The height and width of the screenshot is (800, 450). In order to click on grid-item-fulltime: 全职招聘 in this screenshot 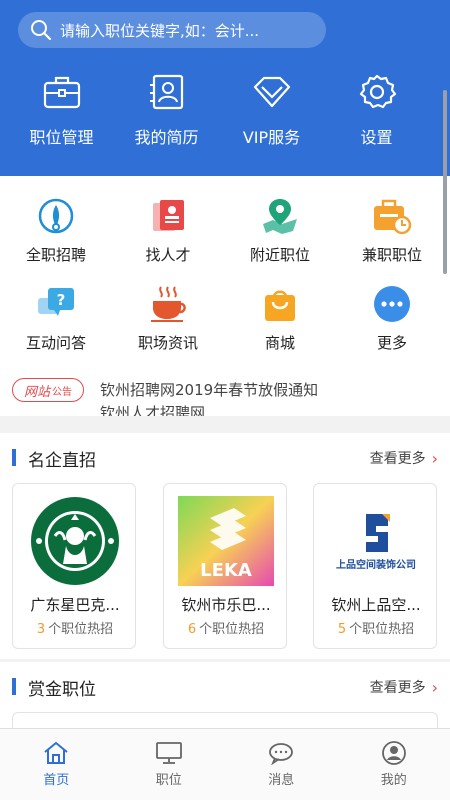, I will do `click(56, 230)`.